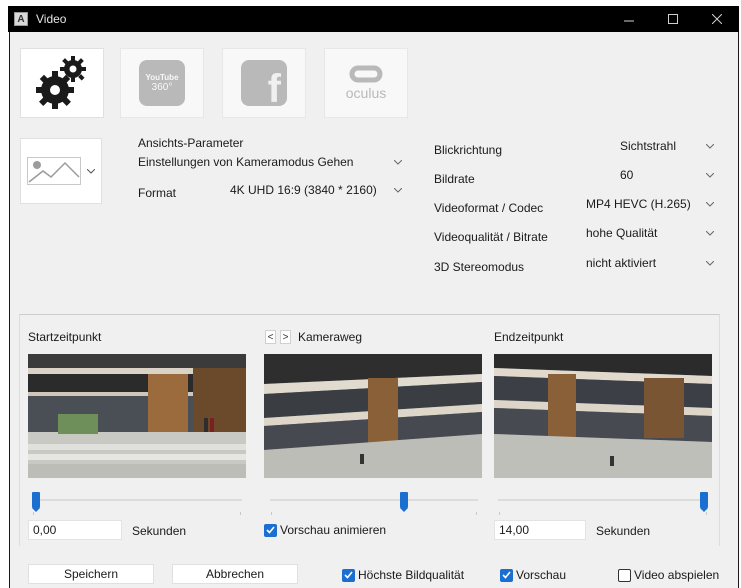 Image resolution: width=741 pixels, height=588 pixels. I want to click on view-image-dropdown, so click(61, 171).